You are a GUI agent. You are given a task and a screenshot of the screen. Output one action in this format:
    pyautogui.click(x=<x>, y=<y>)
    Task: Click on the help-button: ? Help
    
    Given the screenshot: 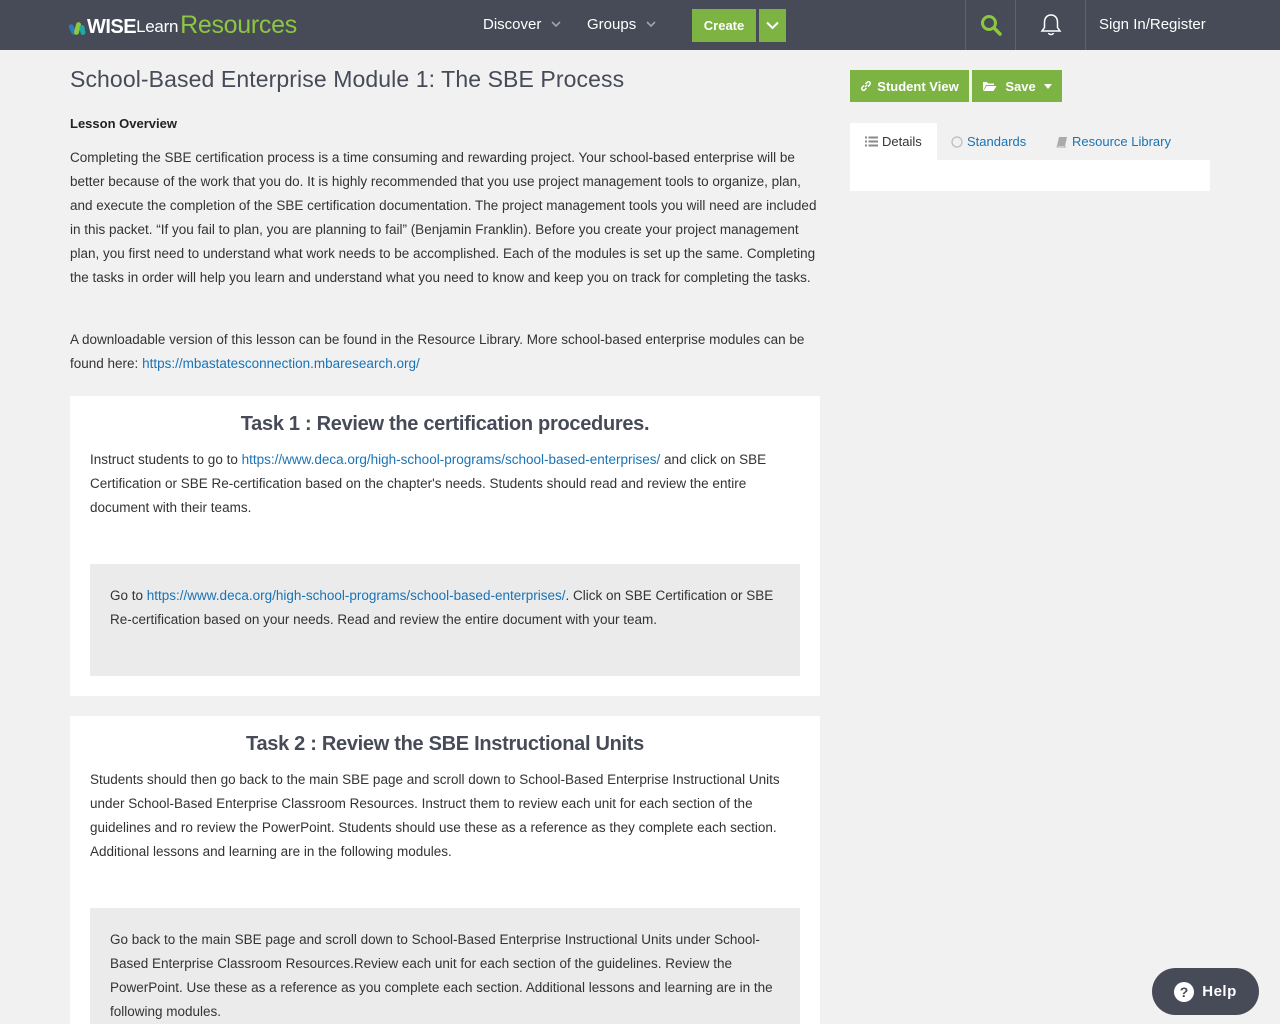 What is the action you would take?
    pyautogui.click(x=1205, y=991)
    